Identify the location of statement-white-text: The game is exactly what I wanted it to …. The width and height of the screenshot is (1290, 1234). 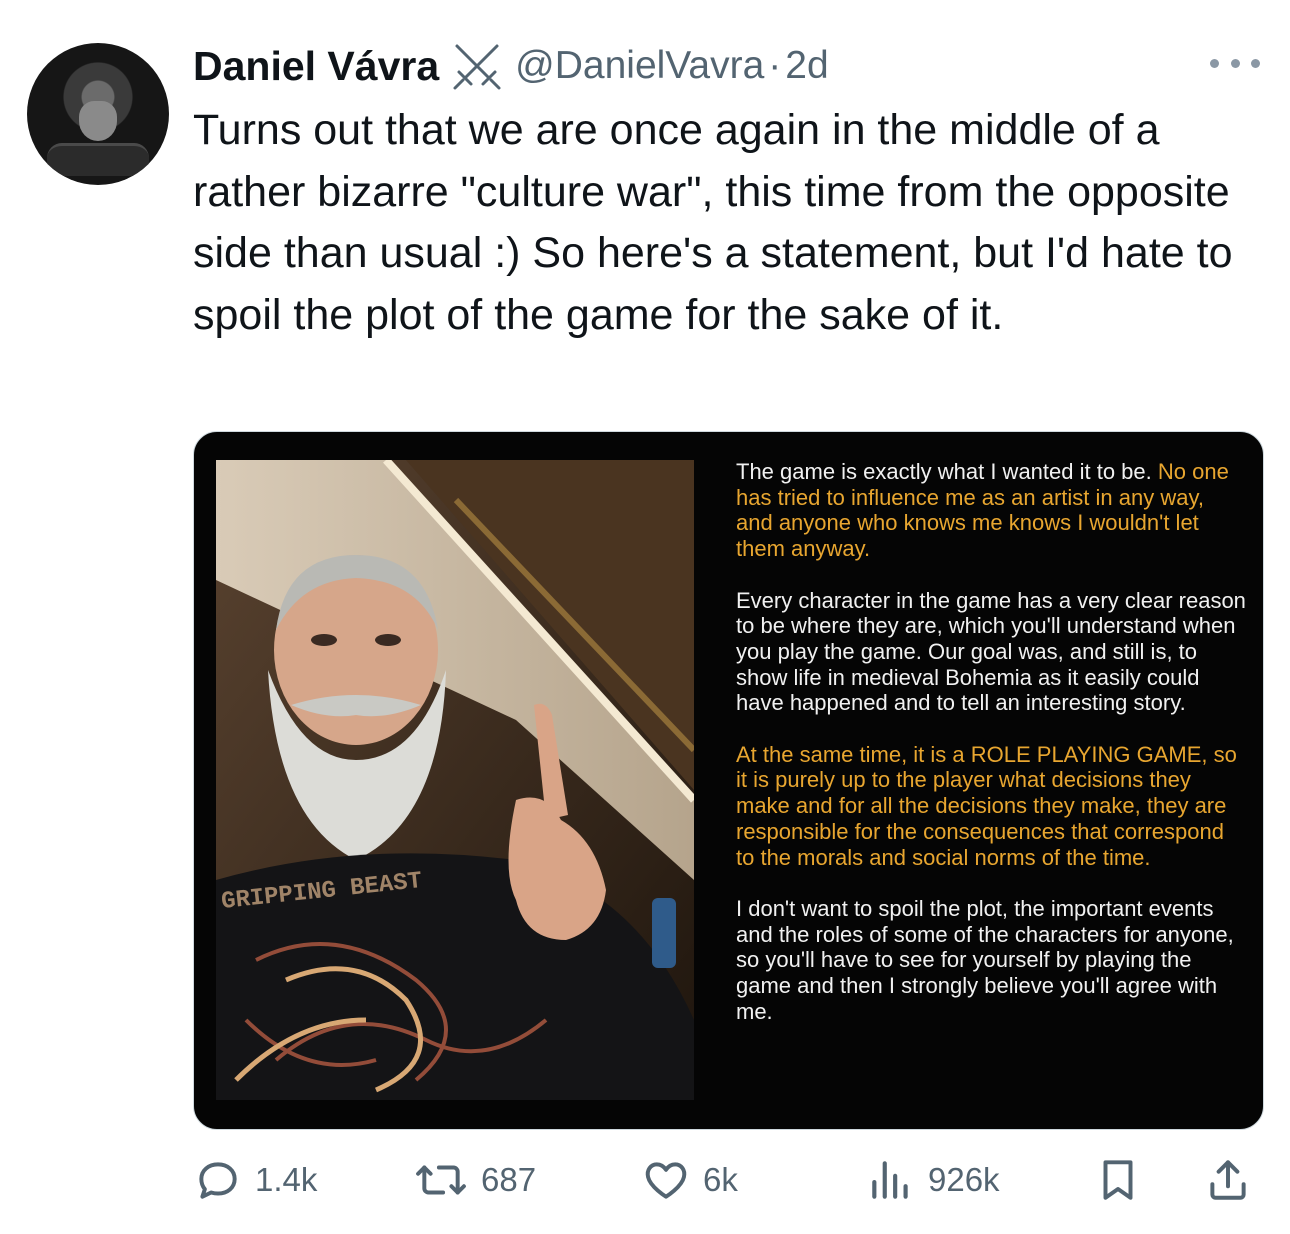
(944, 471).